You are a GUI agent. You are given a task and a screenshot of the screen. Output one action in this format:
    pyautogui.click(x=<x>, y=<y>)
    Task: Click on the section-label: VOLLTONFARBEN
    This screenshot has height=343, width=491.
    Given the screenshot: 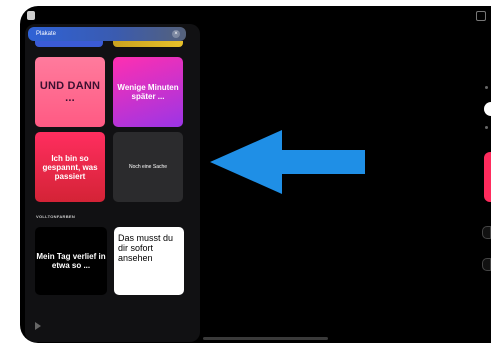 What is the action you would take?
    pyautogui.click(x=56, y=216)
    